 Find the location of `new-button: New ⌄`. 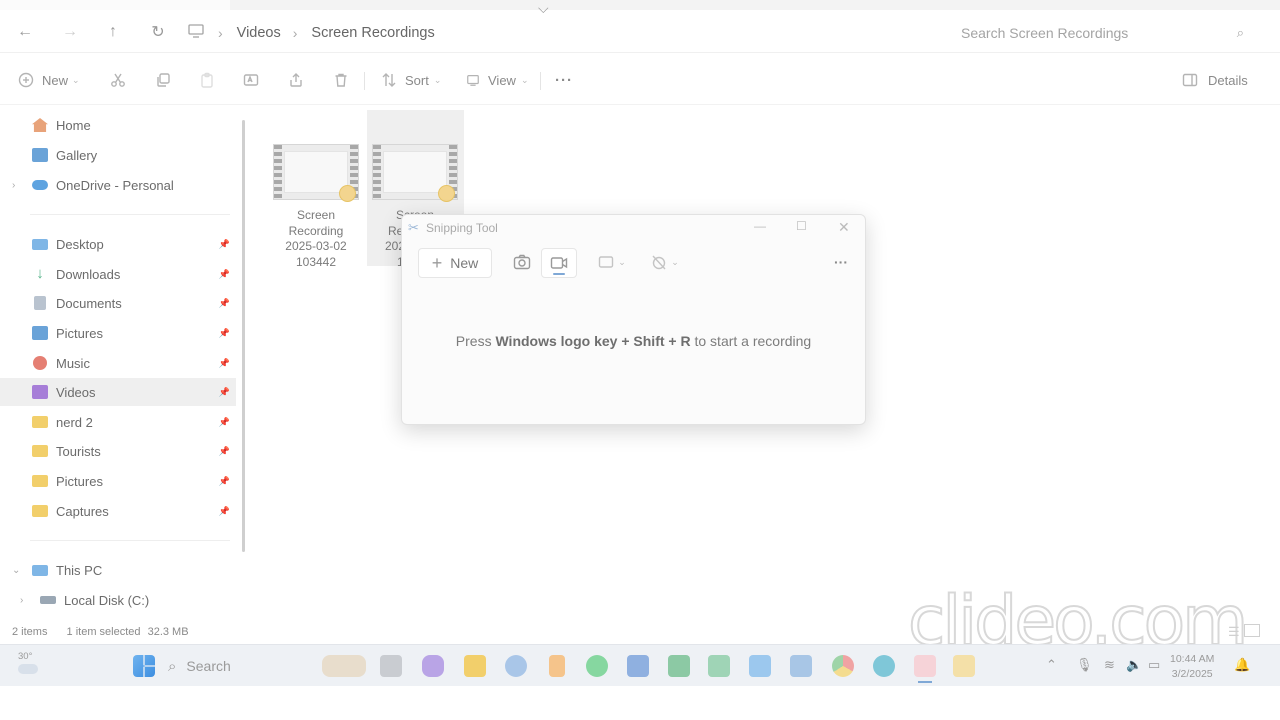

new-button: New ⌄ is located at coordinates (49, 80).